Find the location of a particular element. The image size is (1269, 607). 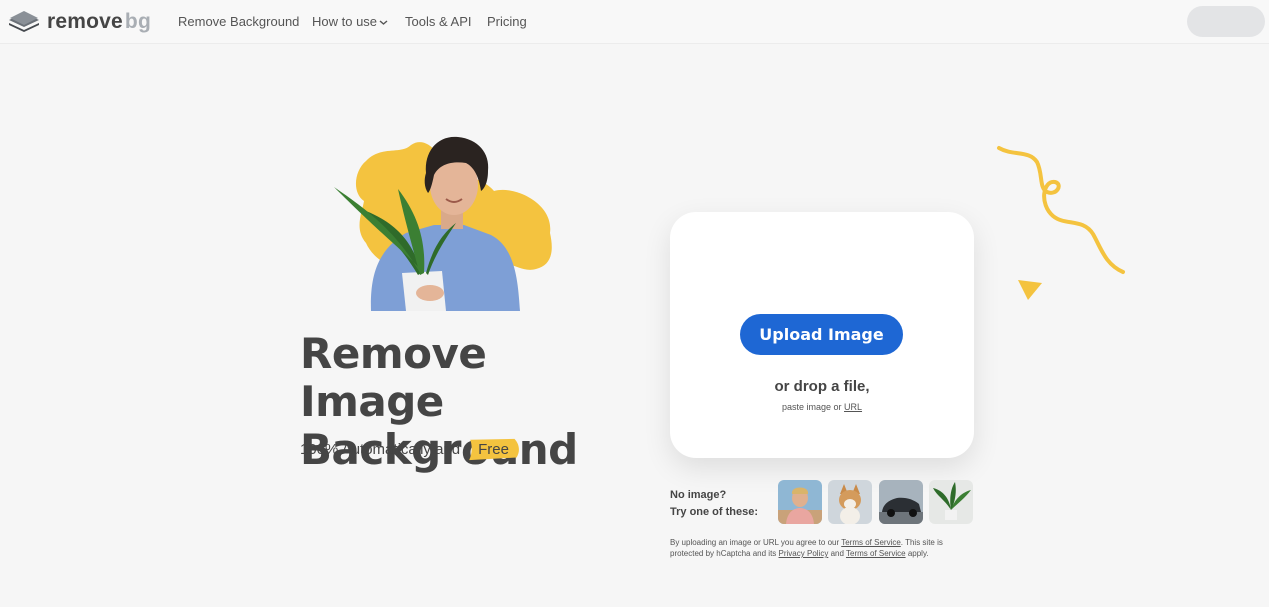

drop-file-text: or drop a file, is located at coordinates (822, 386).